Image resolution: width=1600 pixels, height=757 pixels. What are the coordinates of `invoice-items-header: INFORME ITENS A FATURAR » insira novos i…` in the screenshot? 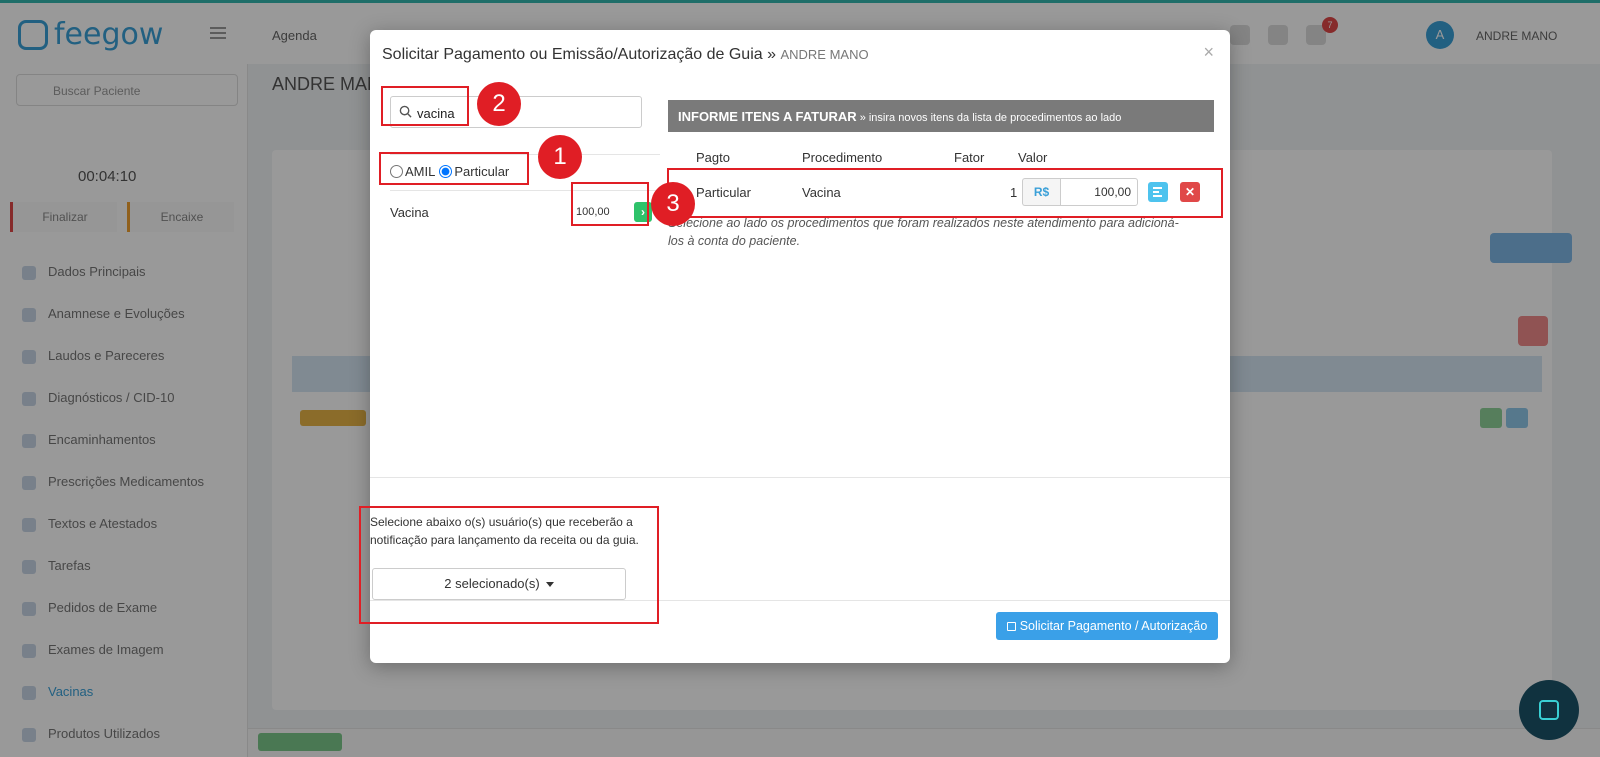 It's located at (941, 116).